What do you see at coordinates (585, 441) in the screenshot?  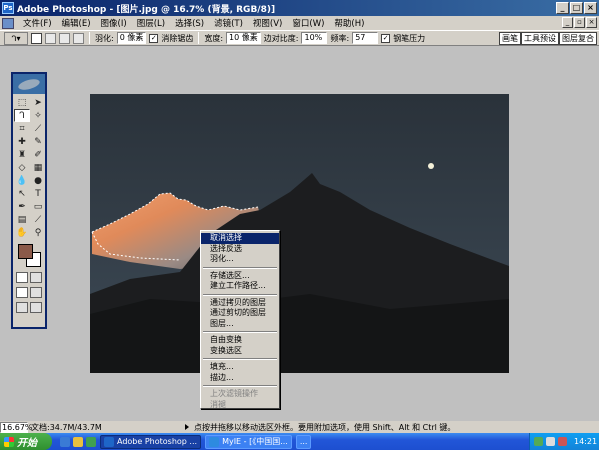 I see `clock: 14:21` at bounding box center [585, 441].